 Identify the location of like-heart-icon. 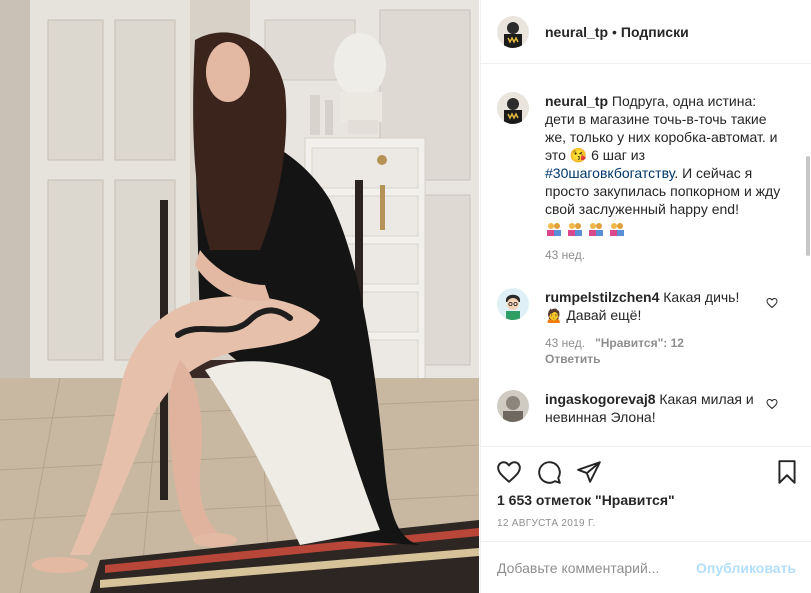
(509, 472).